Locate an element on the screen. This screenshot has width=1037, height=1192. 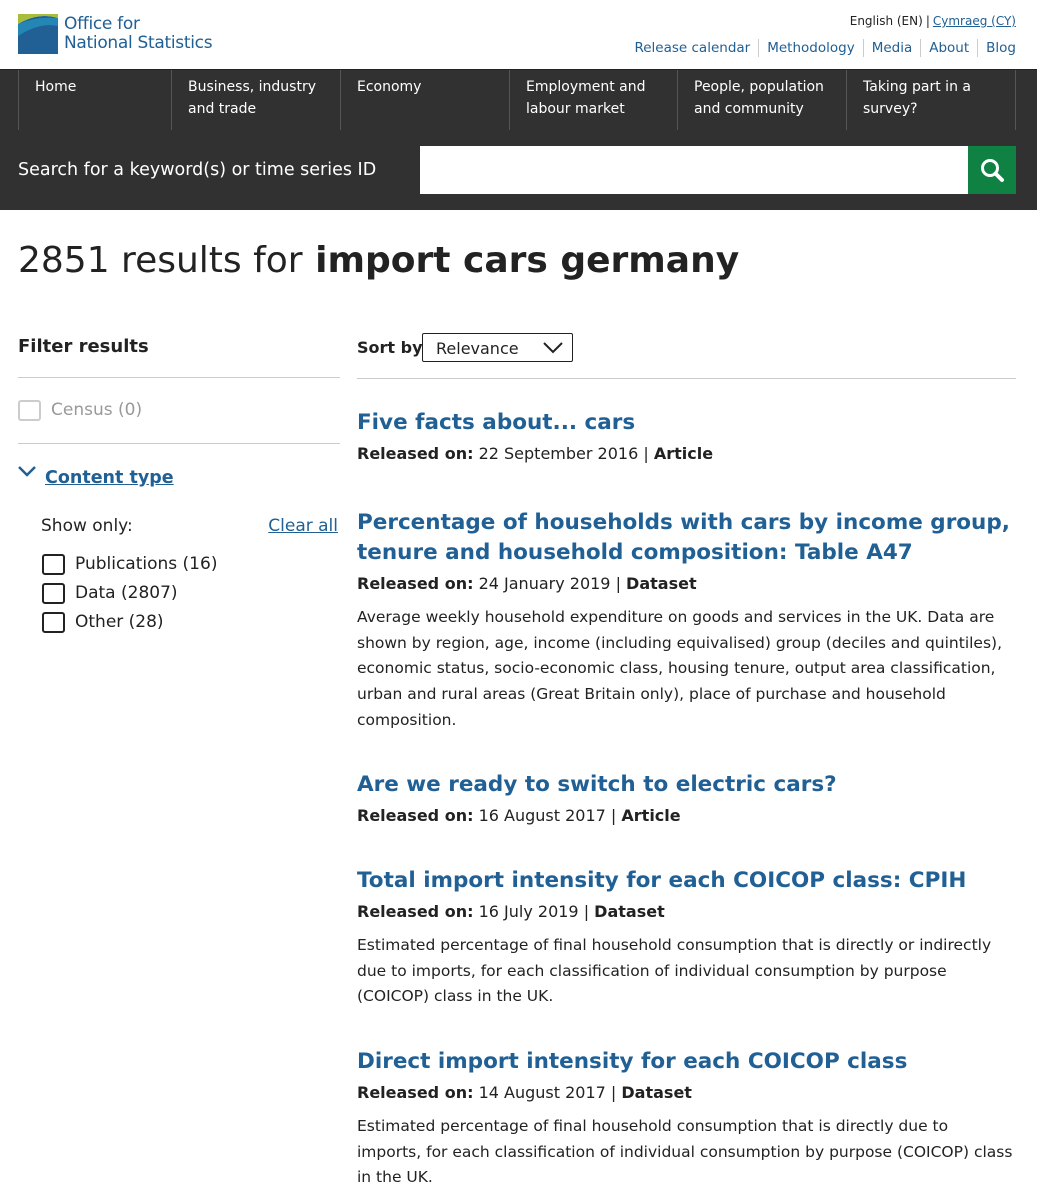
census-filter: Census (0) is located at coordinates (179, 411).